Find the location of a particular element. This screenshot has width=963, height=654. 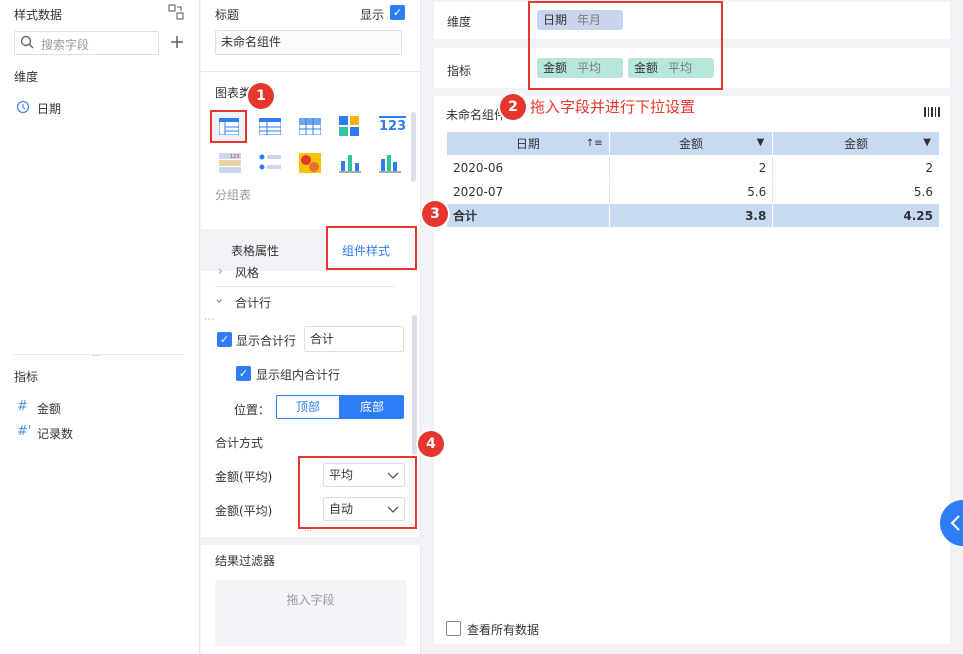

tab-component-style-label: 组件样式 is located at coordinates (366, 251).